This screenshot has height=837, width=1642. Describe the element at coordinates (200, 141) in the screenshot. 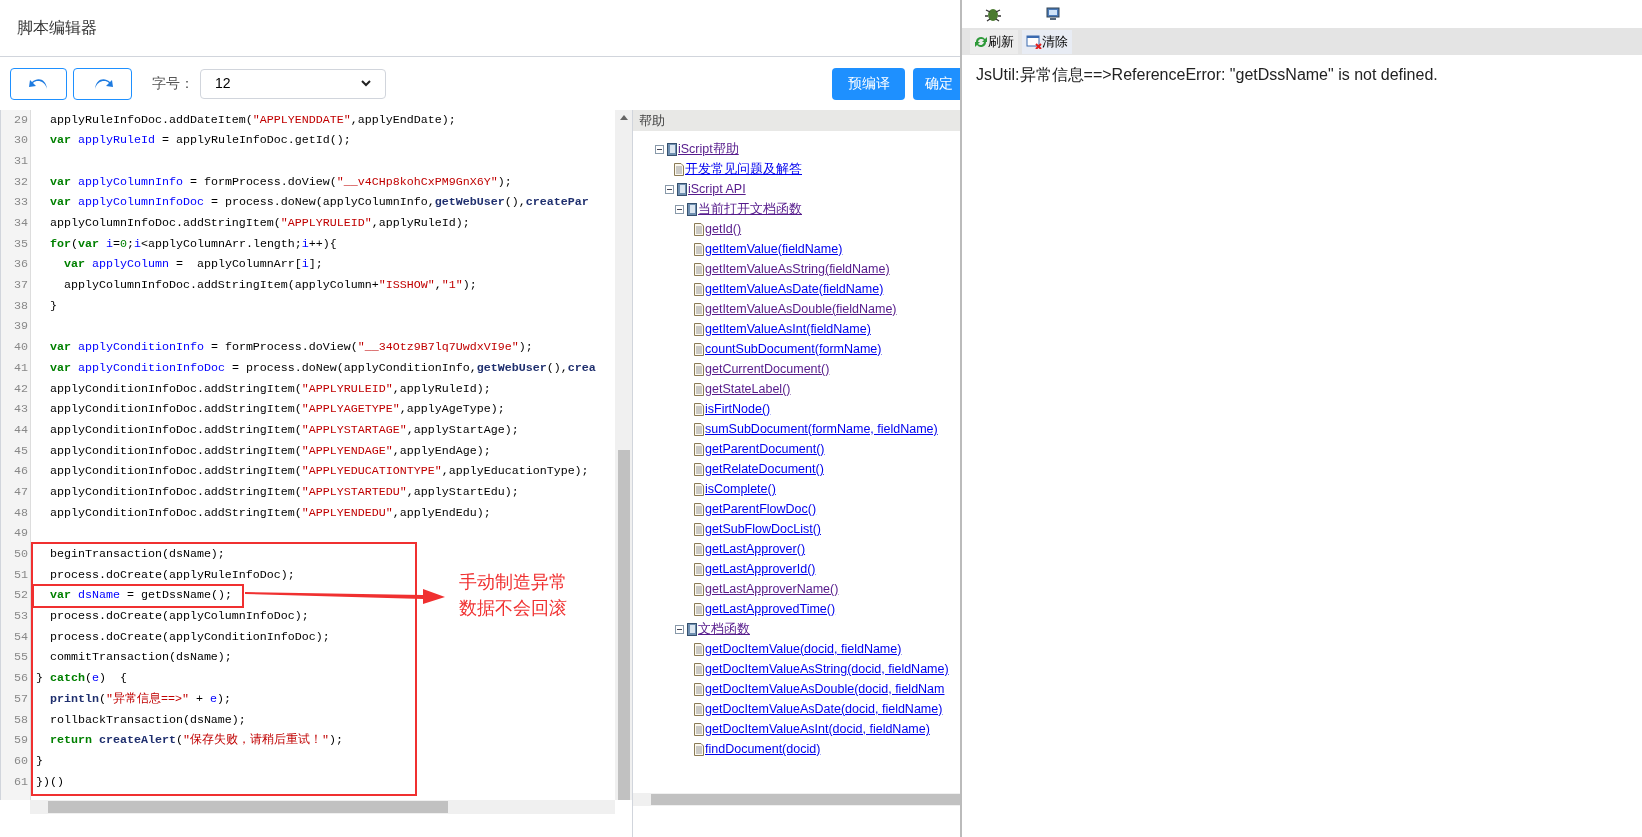

I see `code-line: var applyRuleId = applyRuleInfoDoc.getId();` at that location.